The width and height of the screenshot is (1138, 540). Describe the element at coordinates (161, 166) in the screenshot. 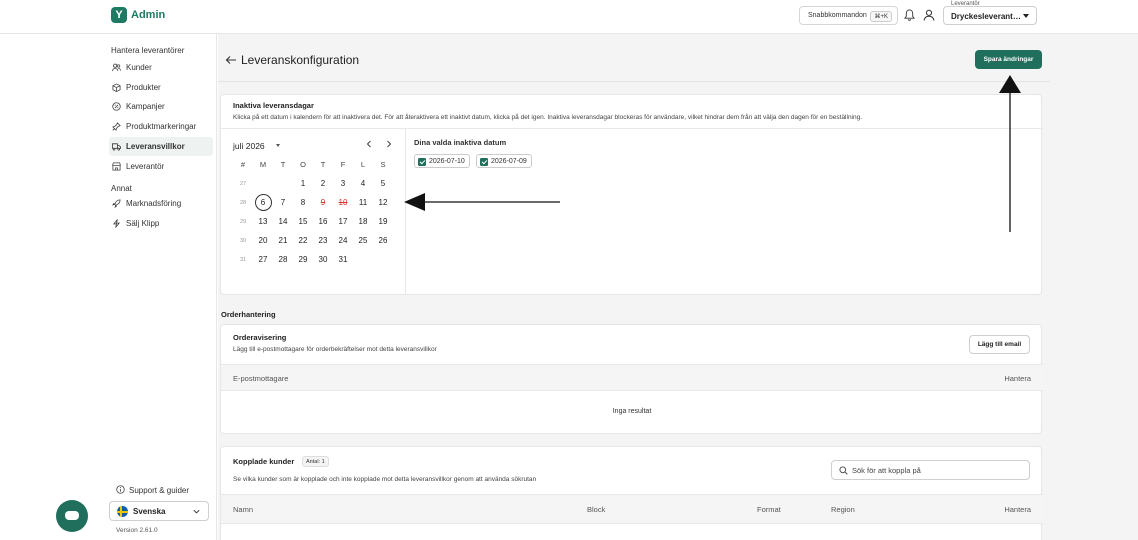

I see `sidebar-item-leverantor: Leverantör` at that location.